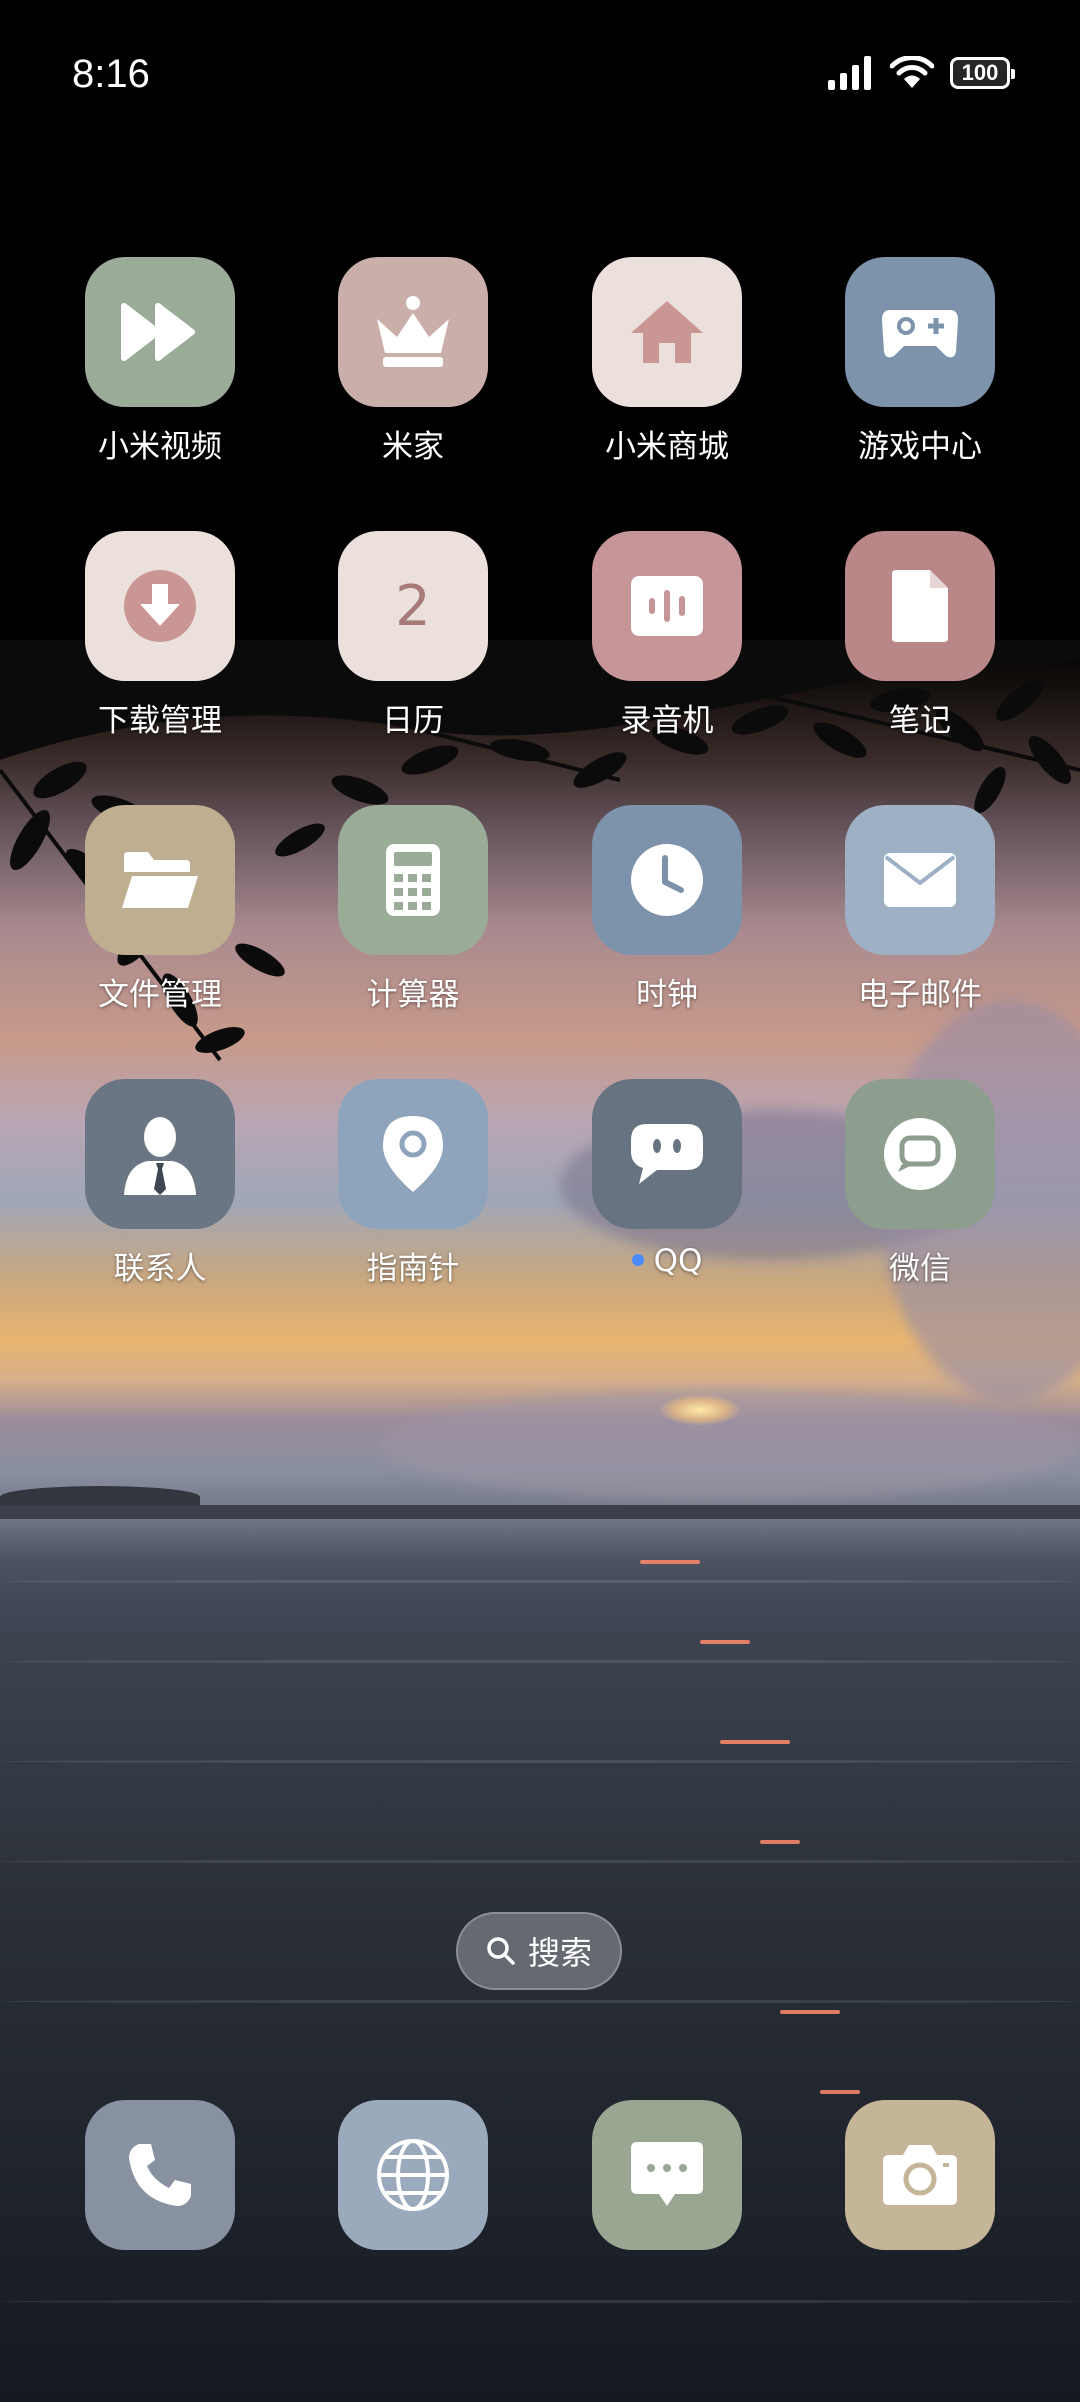 The image size is (1080, 2402). I want to click on globe-icon, so click(413, 2175).